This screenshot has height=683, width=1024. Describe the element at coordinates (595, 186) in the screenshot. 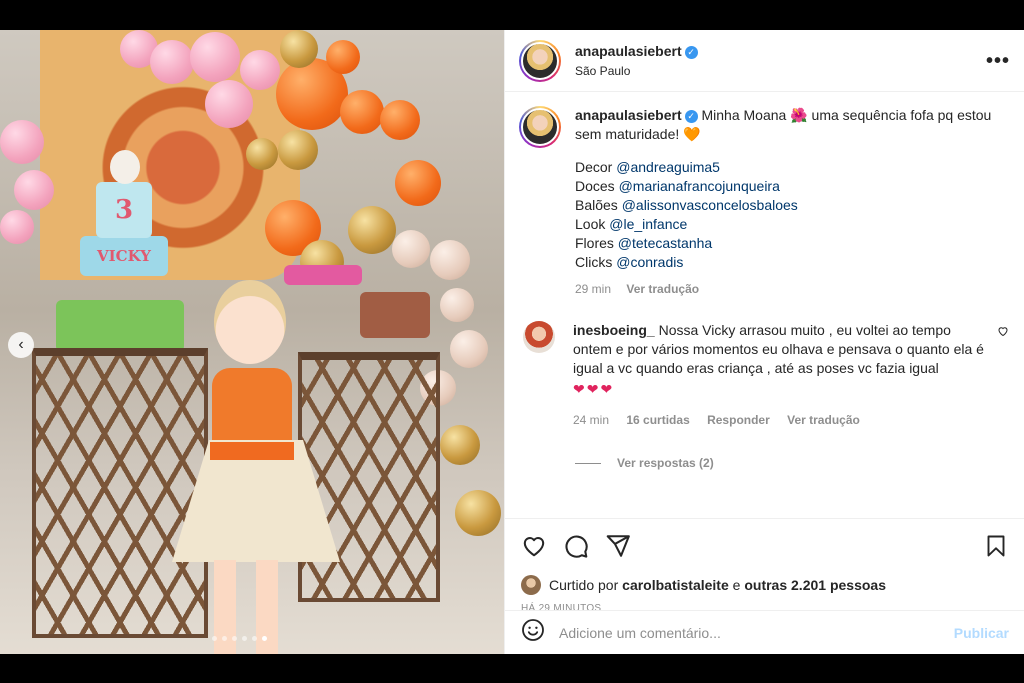

I see `credit-label: Doces` at that location.